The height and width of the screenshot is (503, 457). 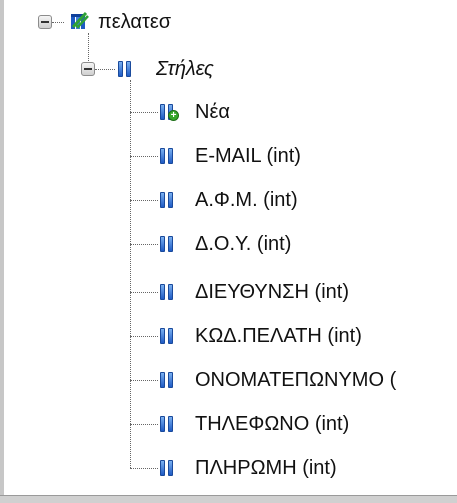 I want to click on new-column-item: Νέα, so click(x=212, y=112).